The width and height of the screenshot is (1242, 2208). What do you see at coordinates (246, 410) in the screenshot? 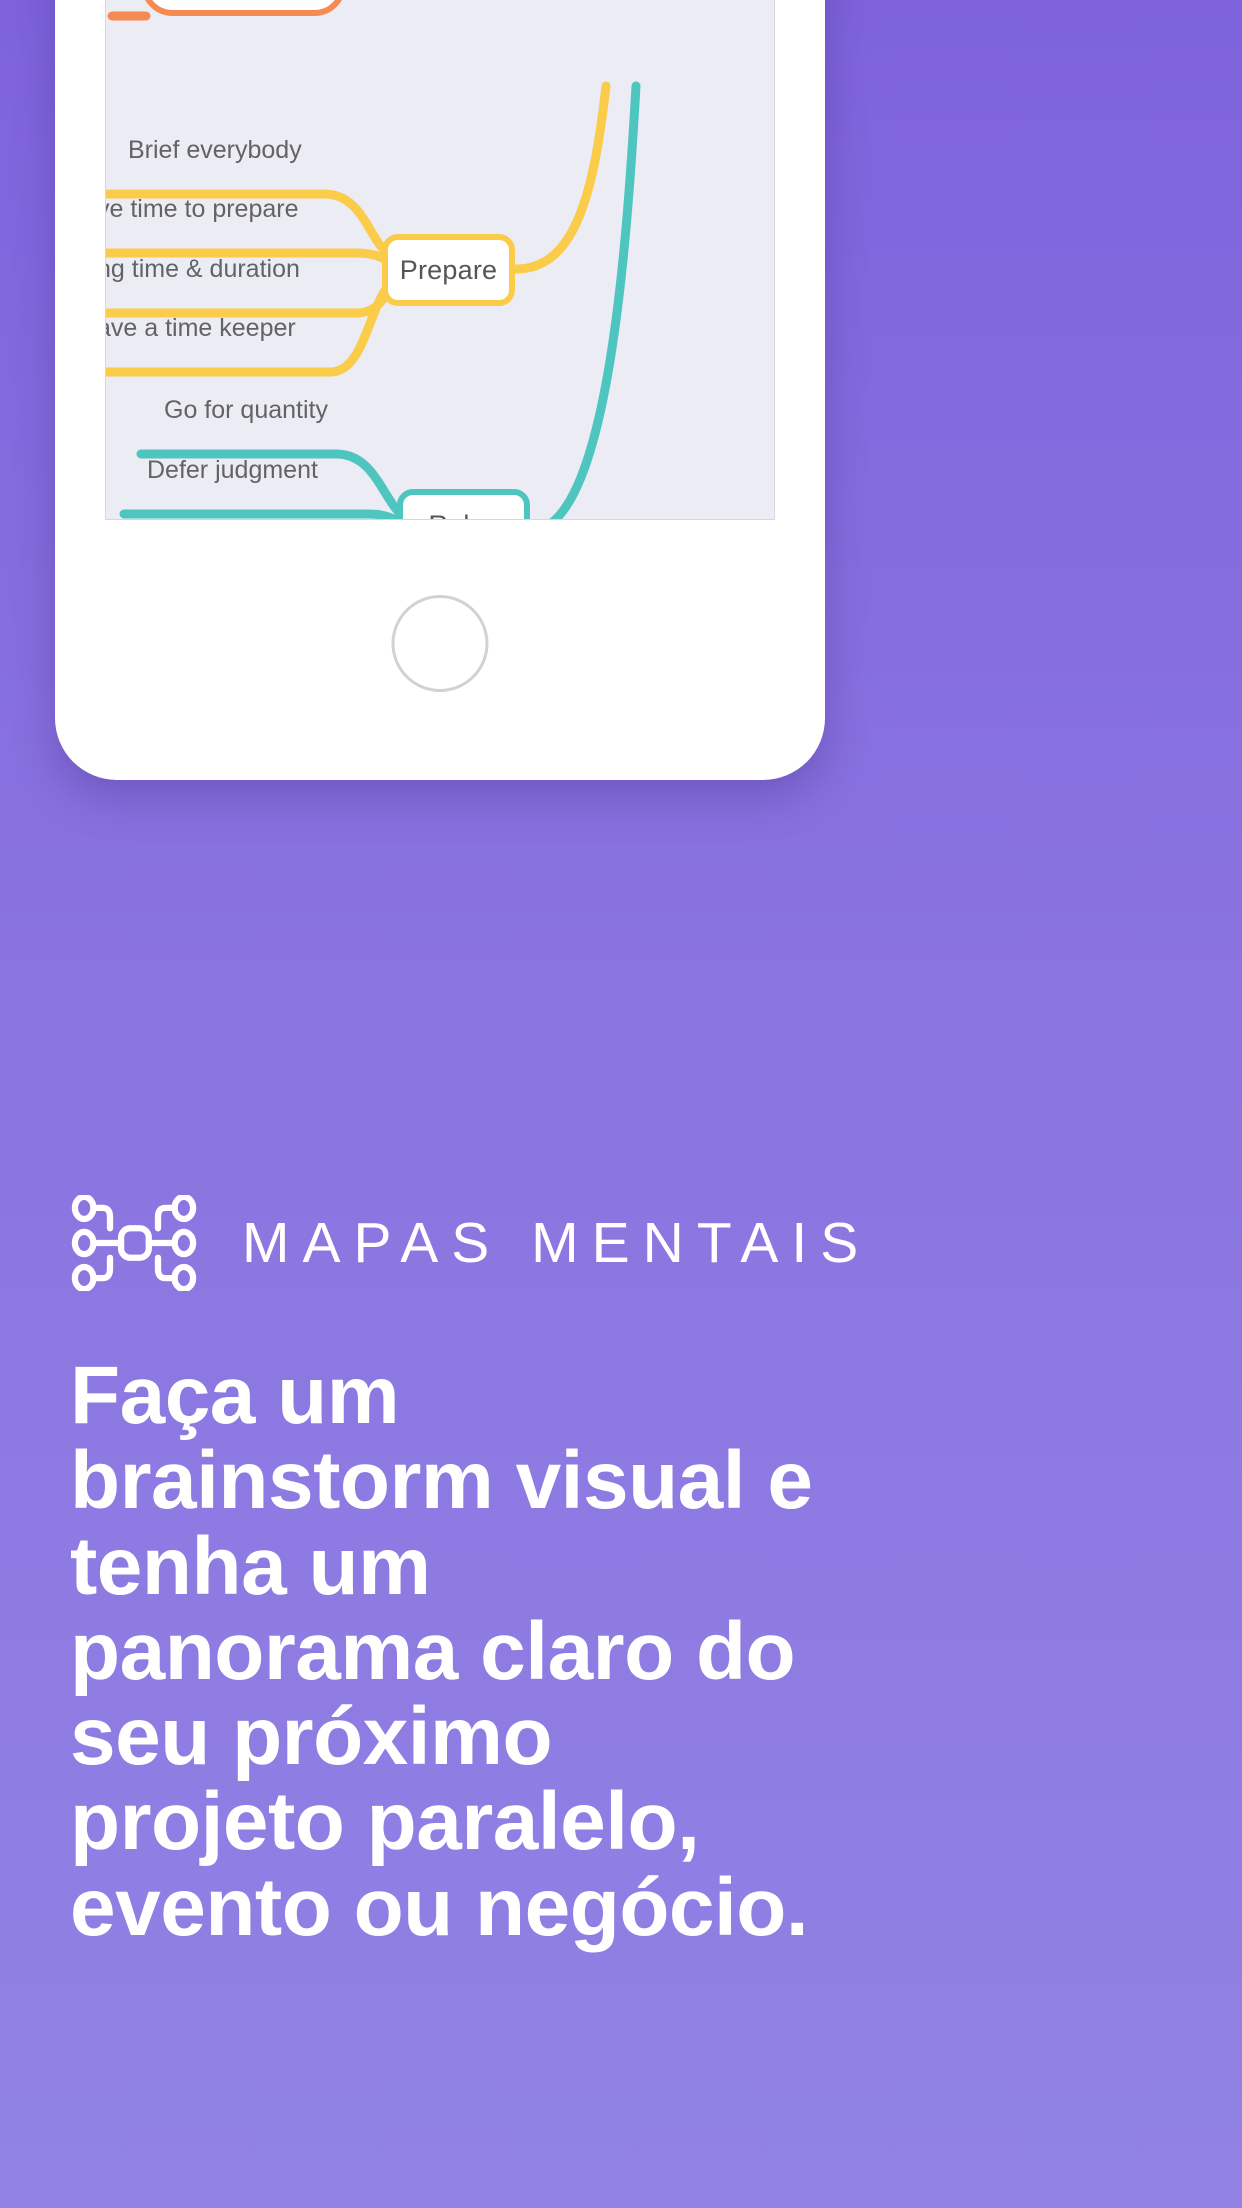
I see `leaf-label: Go for quantity` at bounding box center [246, 410].